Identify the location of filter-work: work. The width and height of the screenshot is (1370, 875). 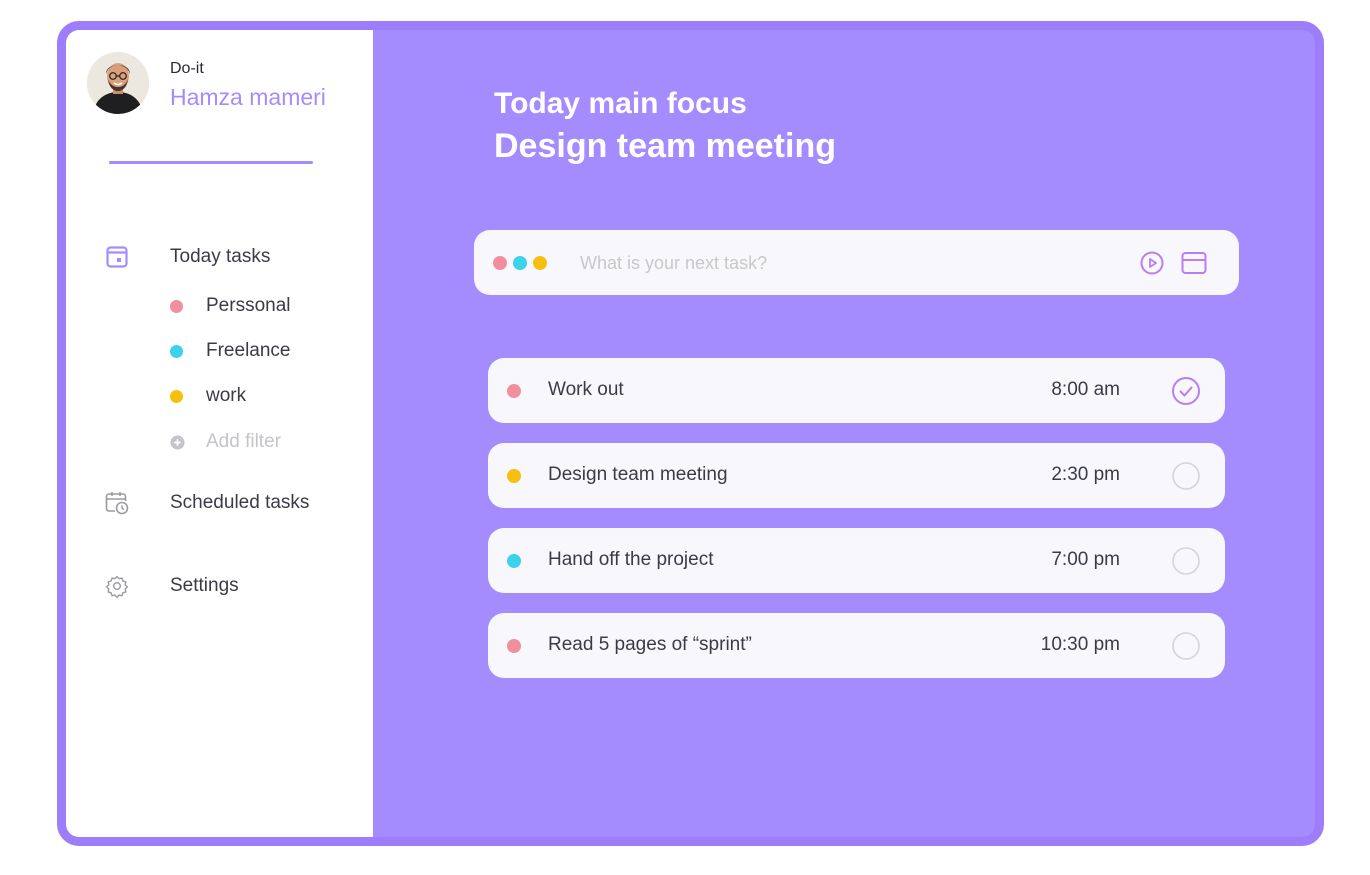
(208, 396).